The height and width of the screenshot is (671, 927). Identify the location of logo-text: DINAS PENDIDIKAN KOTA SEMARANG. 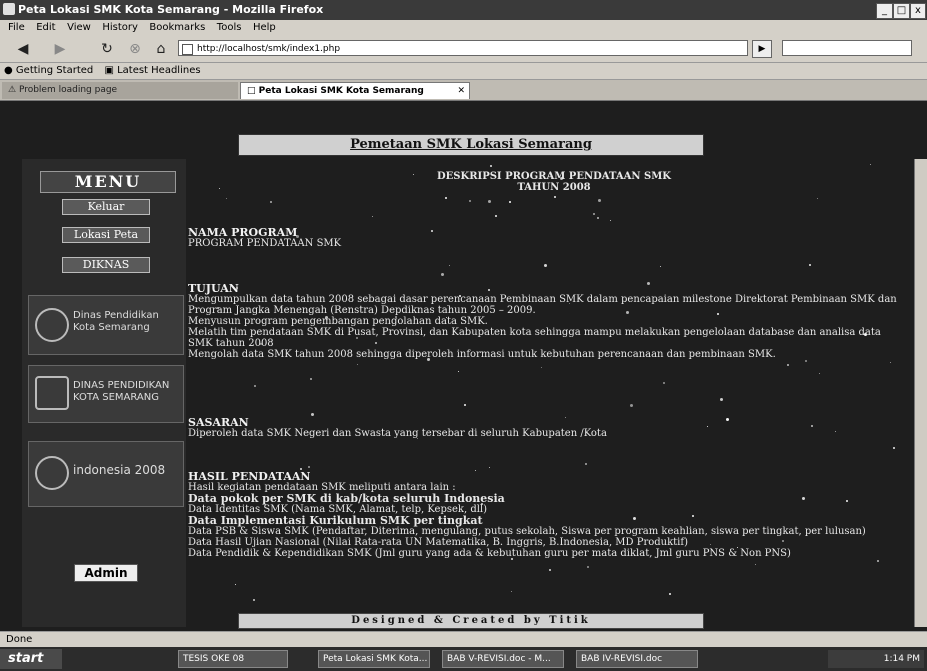
(121, 391).